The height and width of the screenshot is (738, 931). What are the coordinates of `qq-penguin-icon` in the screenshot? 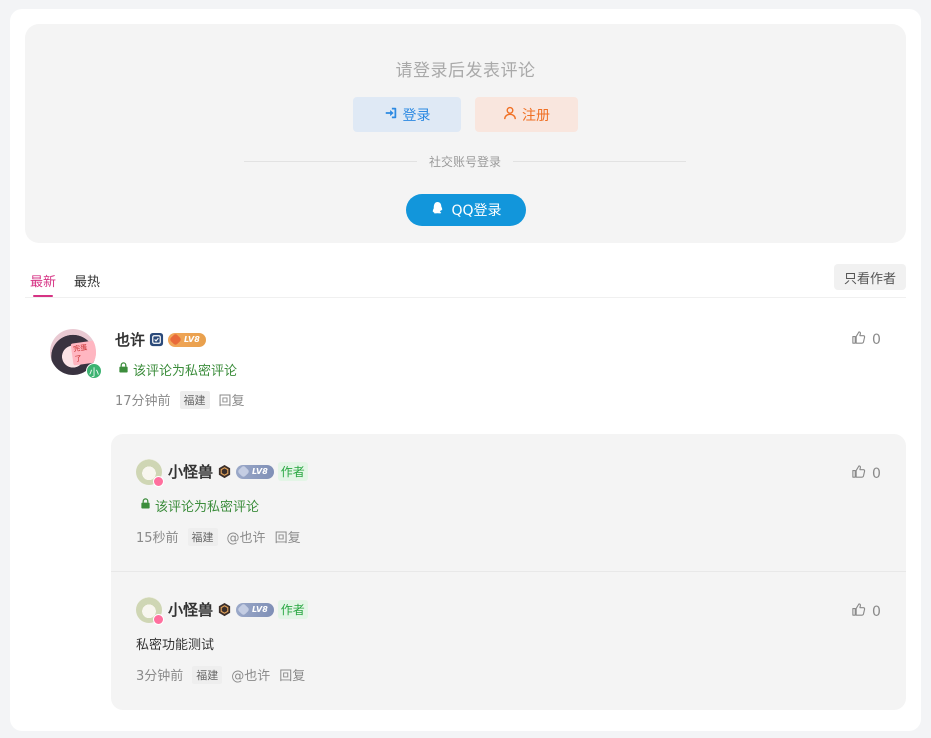 It's located at (437, 210).